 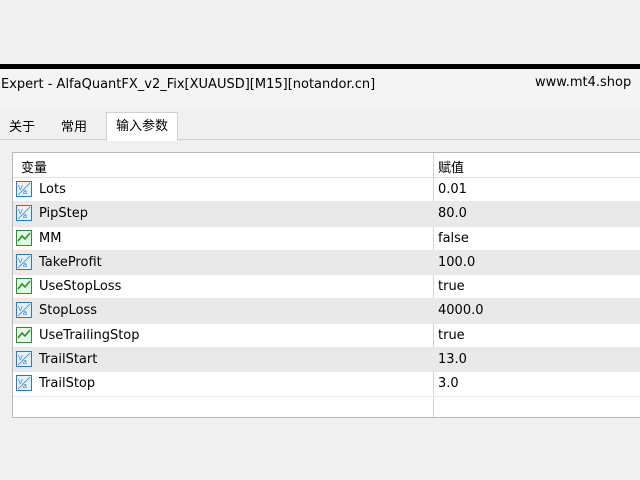 I want to click on table-row: MM false, so click(x=326, y=239).